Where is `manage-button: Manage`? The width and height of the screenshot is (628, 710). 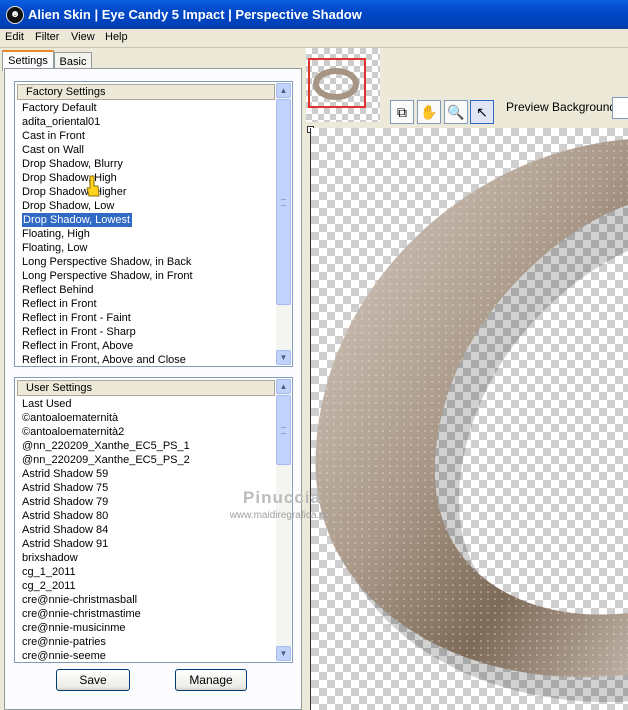 manage-button: Manage is located at coordinates (211, 680).